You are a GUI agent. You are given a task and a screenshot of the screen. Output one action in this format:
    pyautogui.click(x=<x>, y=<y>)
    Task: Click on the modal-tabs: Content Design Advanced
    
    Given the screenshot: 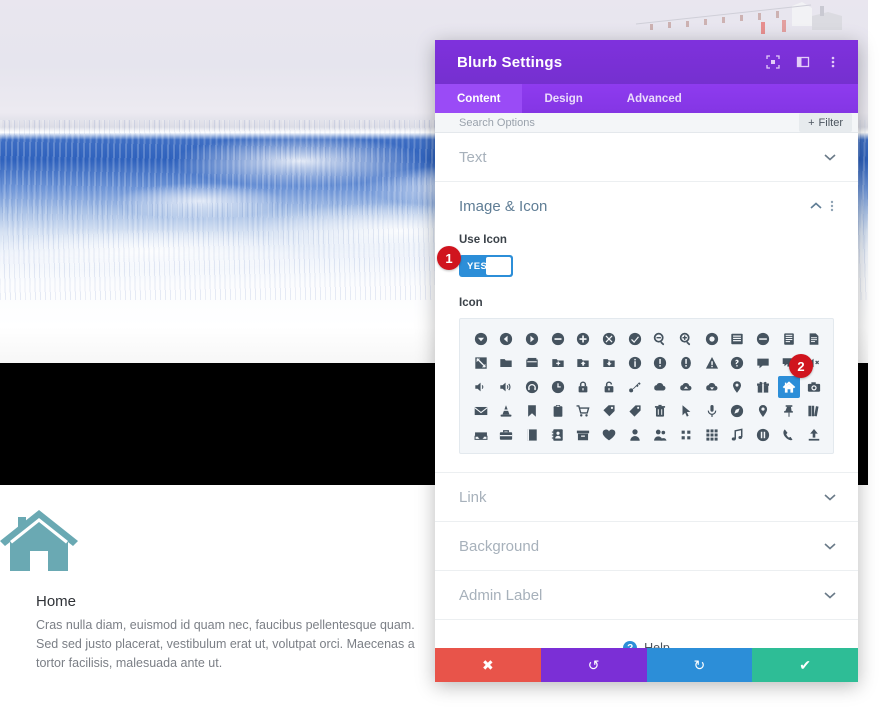 What is the action you would take?
    pyautogui.click(x=646, y=98)
    